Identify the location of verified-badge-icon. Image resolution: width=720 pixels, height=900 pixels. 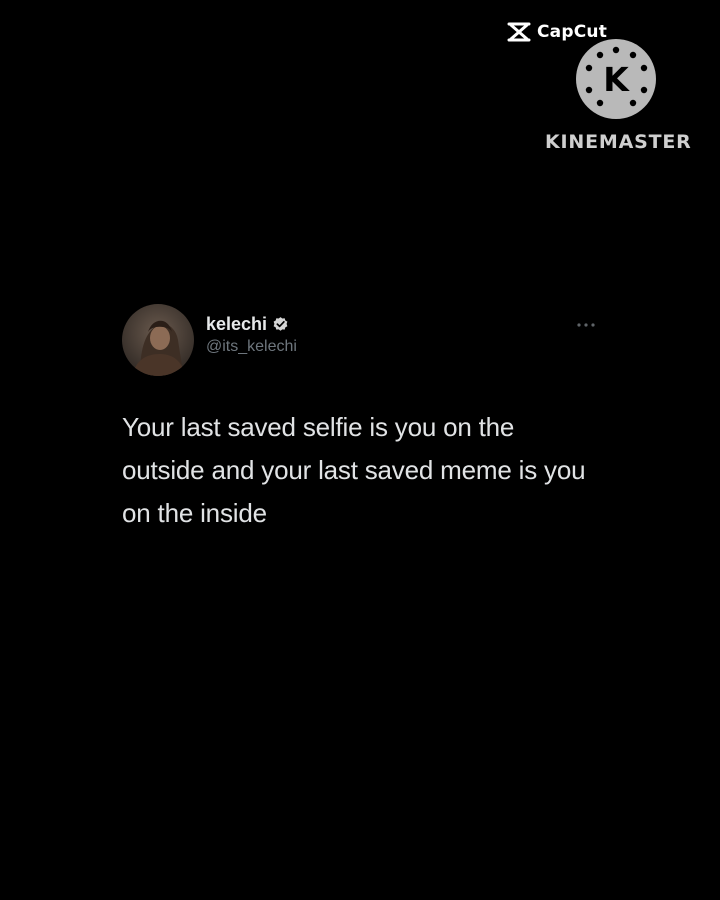
(280, 324).